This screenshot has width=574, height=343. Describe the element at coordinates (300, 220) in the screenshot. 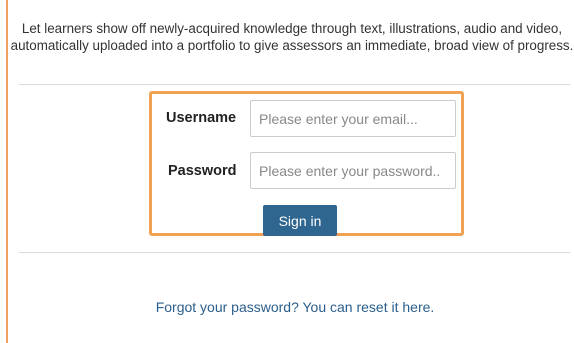

I see `sign-in-button: Sign in` at that location.